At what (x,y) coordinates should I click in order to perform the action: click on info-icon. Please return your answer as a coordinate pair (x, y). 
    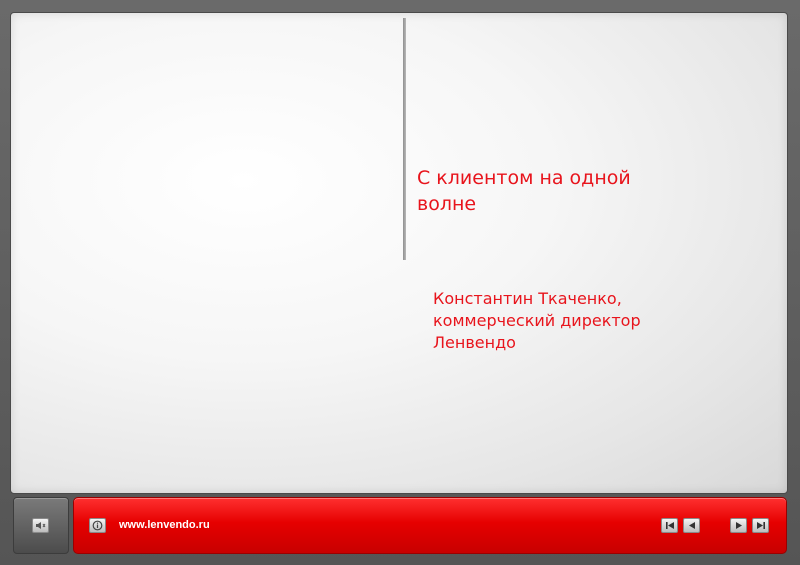
    Looking at the image, I should click on (97, 525).